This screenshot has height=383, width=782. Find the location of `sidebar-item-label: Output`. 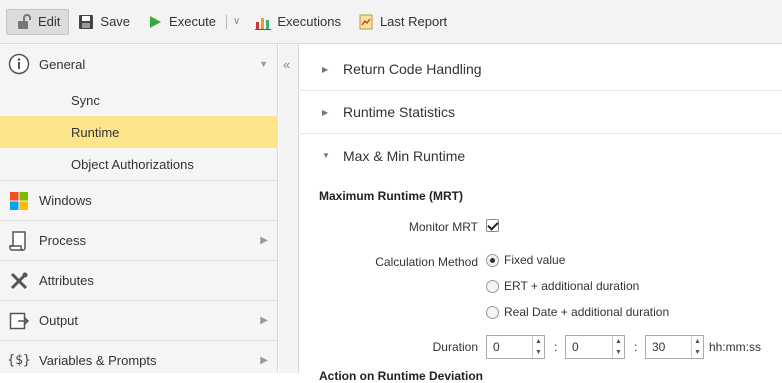

sidebar-item-label: Output is located at coordinates (59, 320).